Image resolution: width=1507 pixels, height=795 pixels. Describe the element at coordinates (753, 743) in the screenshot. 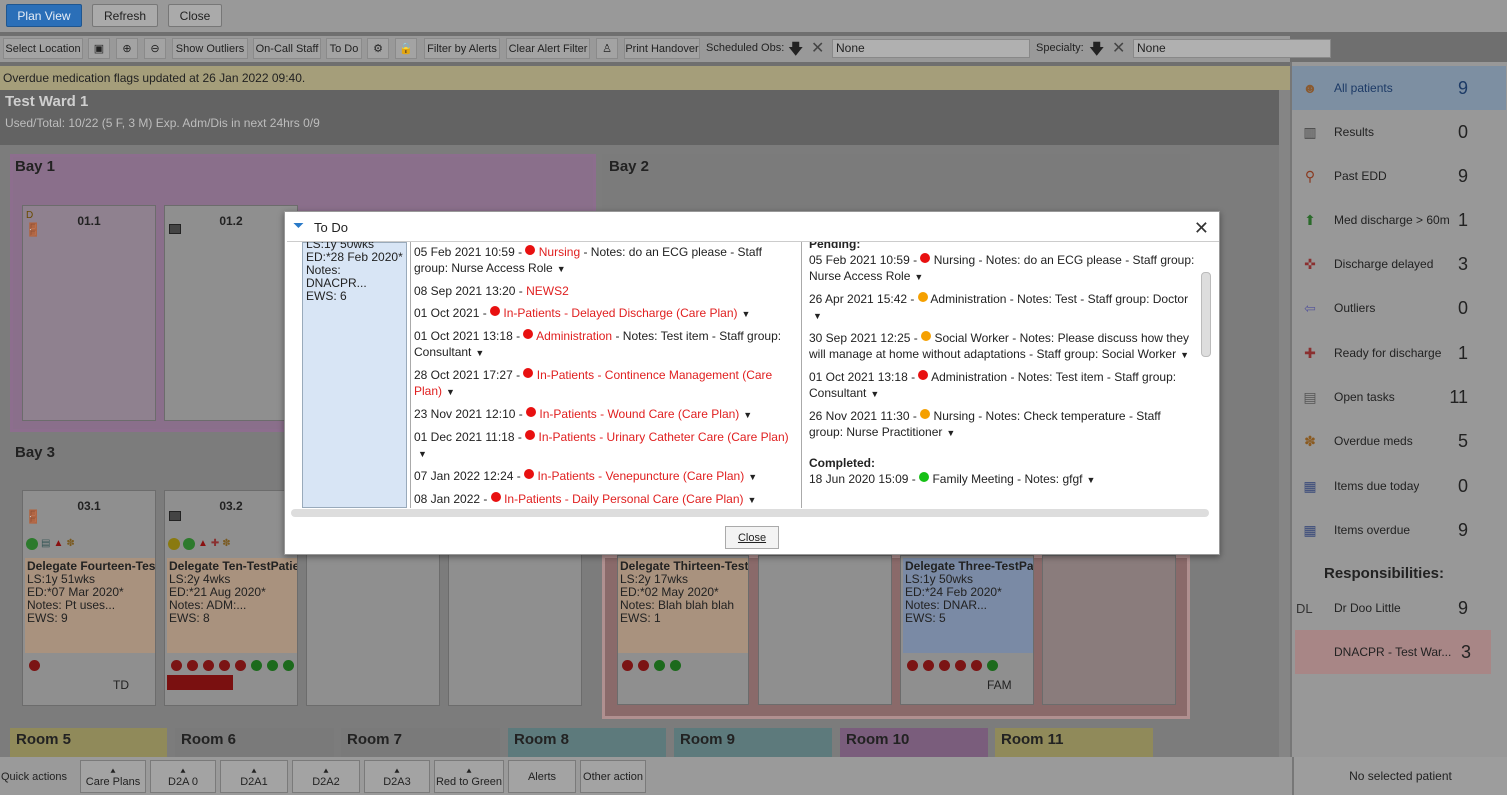

I see `room-9: Room 9` at that location.